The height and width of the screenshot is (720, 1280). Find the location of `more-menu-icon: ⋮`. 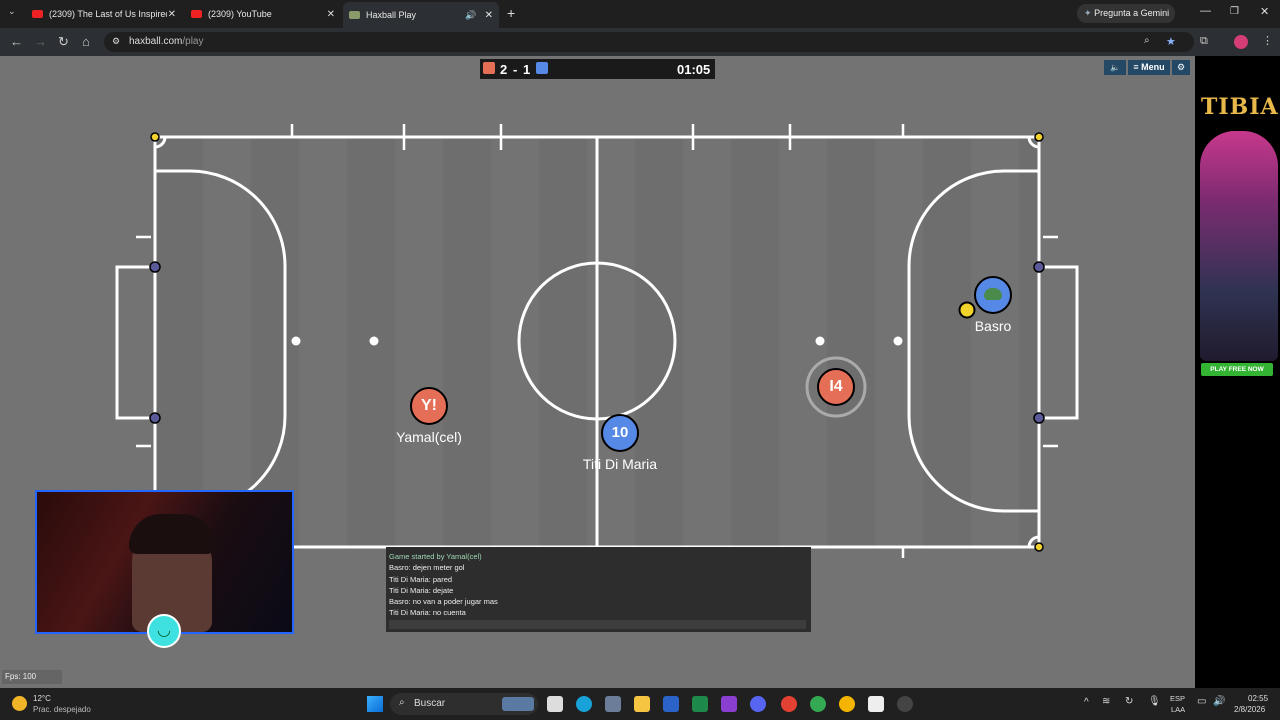

more-menu-icon: ⋮ is located at coordinates (1267, 40).